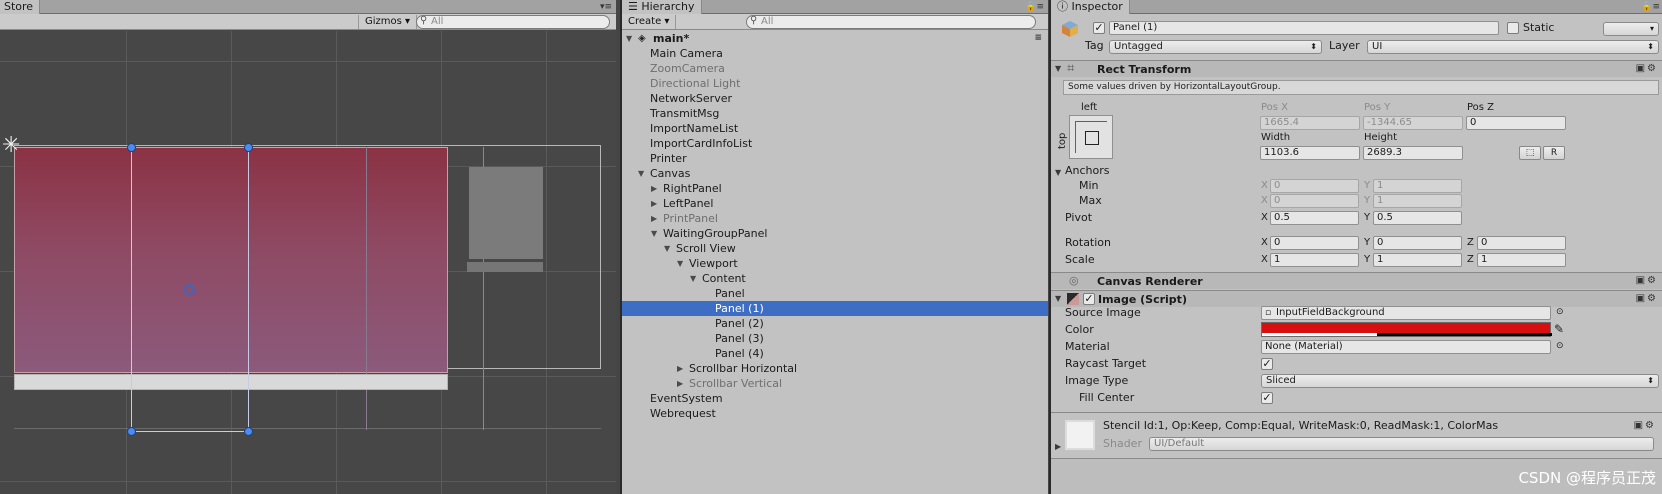 This screenshot has height=494, width=1662. I want to click on pos-z-field: 0, so click(1516, 123).